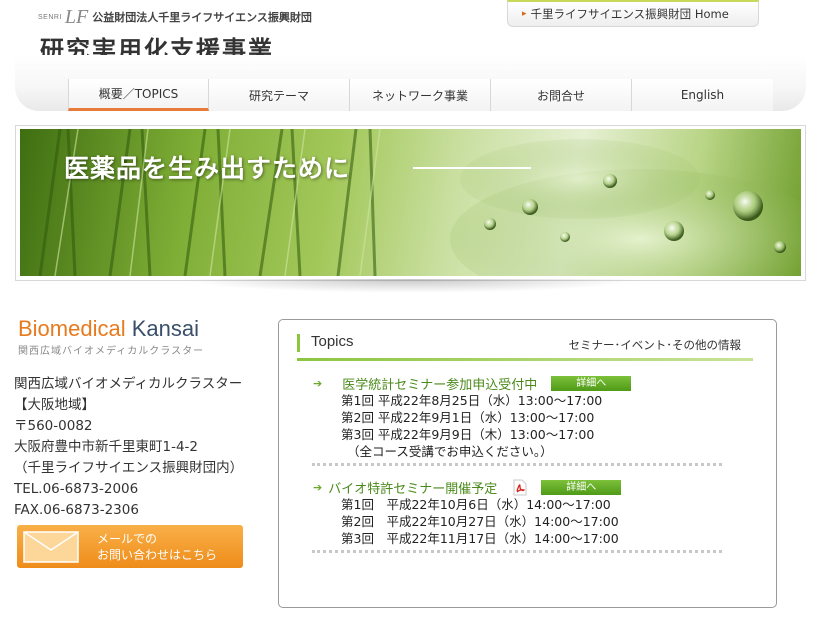 The height and width of the screenshot is (634, 822). Describe the element at coordinates (76, 510) in the screenshot. I see `fax-number: FAX.06-6873-2306` at that location.